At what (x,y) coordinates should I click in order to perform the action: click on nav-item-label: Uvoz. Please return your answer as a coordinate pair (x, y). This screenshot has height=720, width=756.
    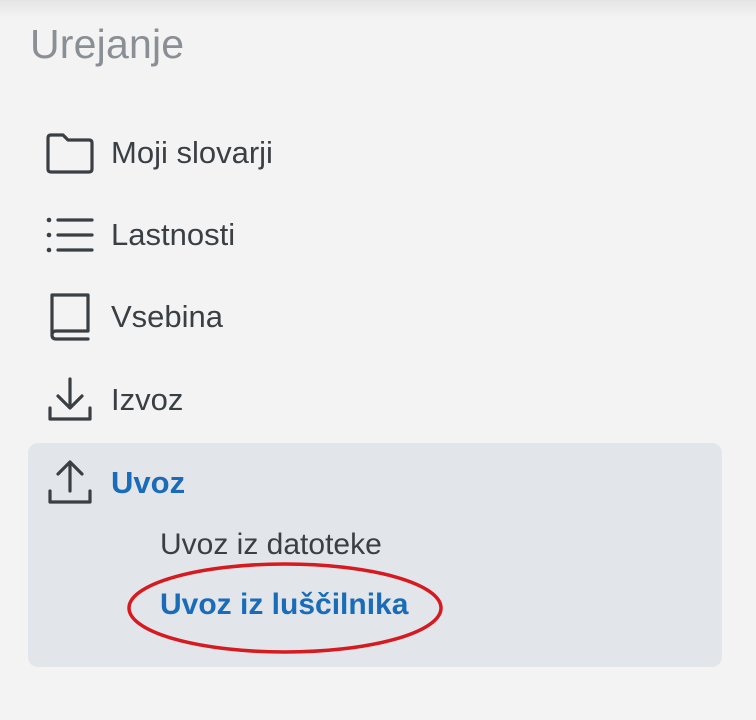
    Looking at the image, I should click on (148, 482).